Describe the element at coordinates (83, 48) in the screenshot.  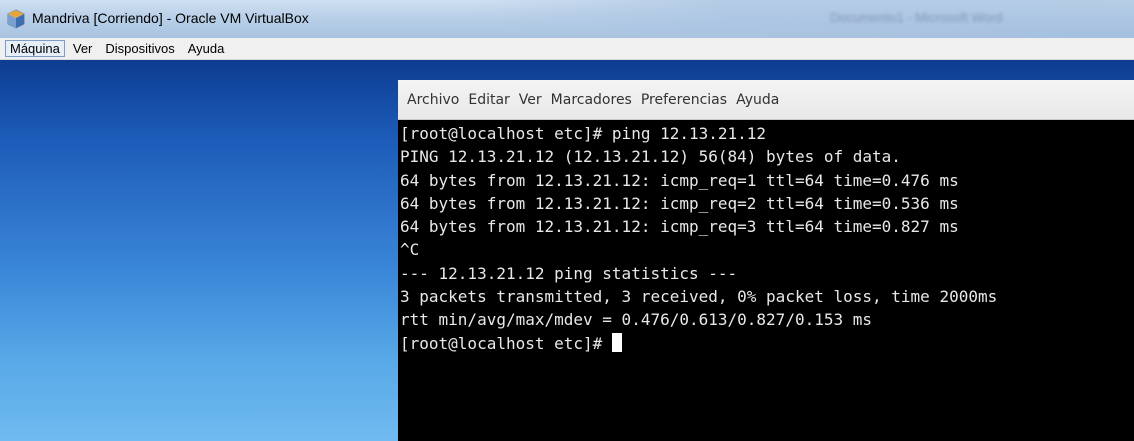
I see `menu-ver: Ver` at that location.